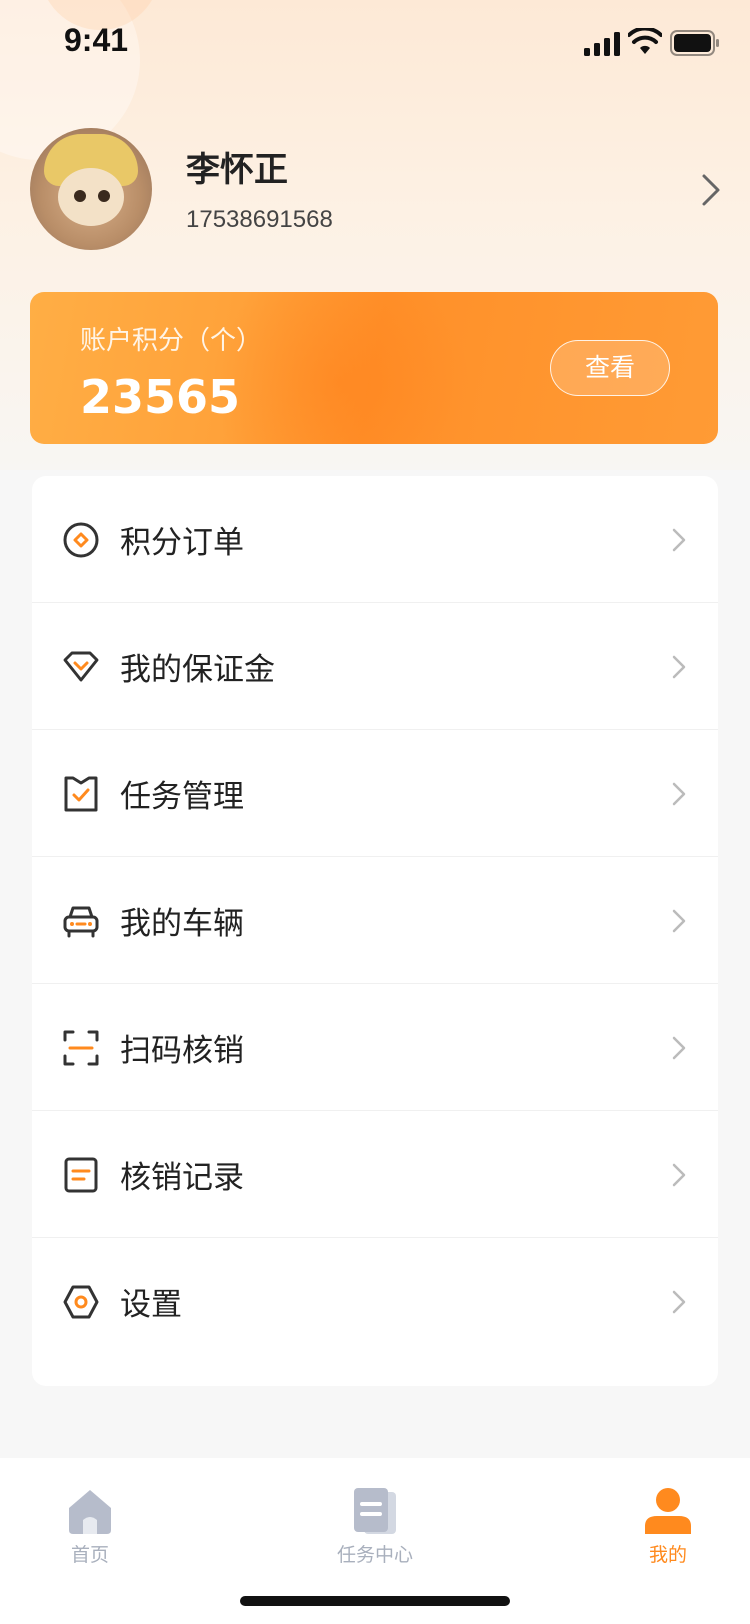  Describe the element at coordinates (182, 1178) in the screenshot. I see `menu-item-label: 核销记录` at that location.